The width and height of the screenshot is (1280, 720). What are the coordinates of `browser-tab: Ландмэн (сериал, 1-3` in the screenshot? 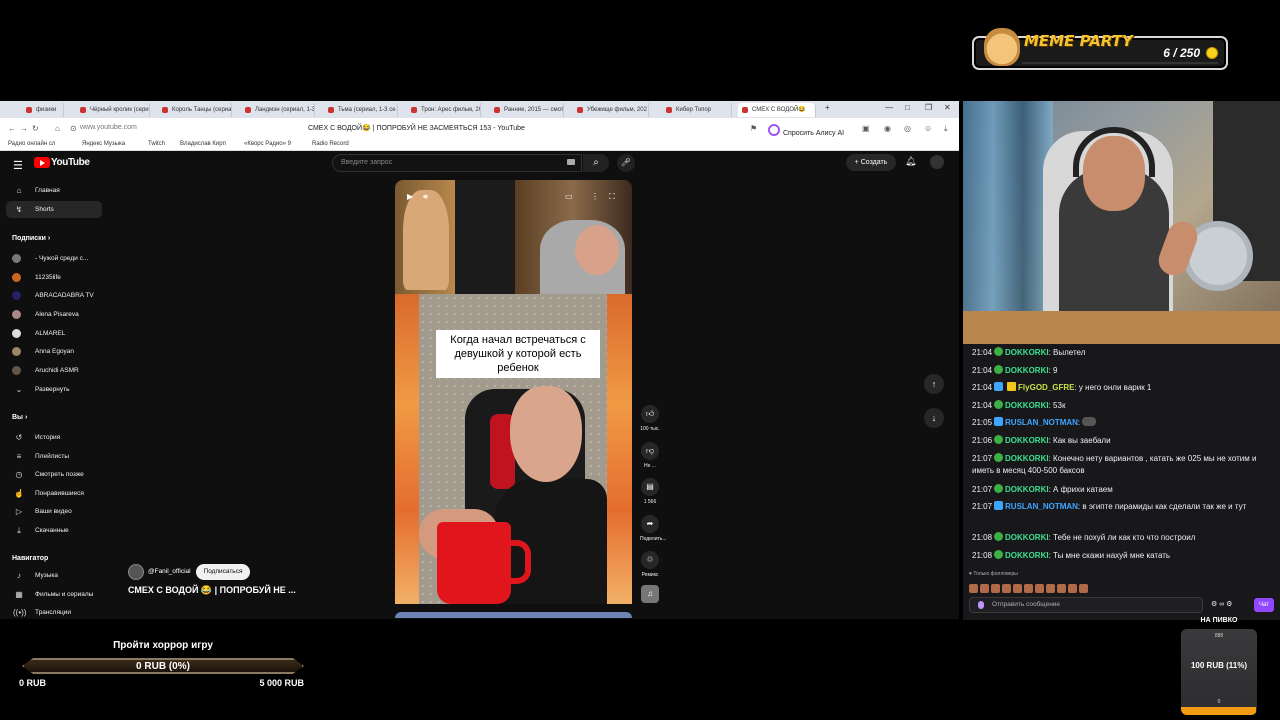 It's located at (278, 110).